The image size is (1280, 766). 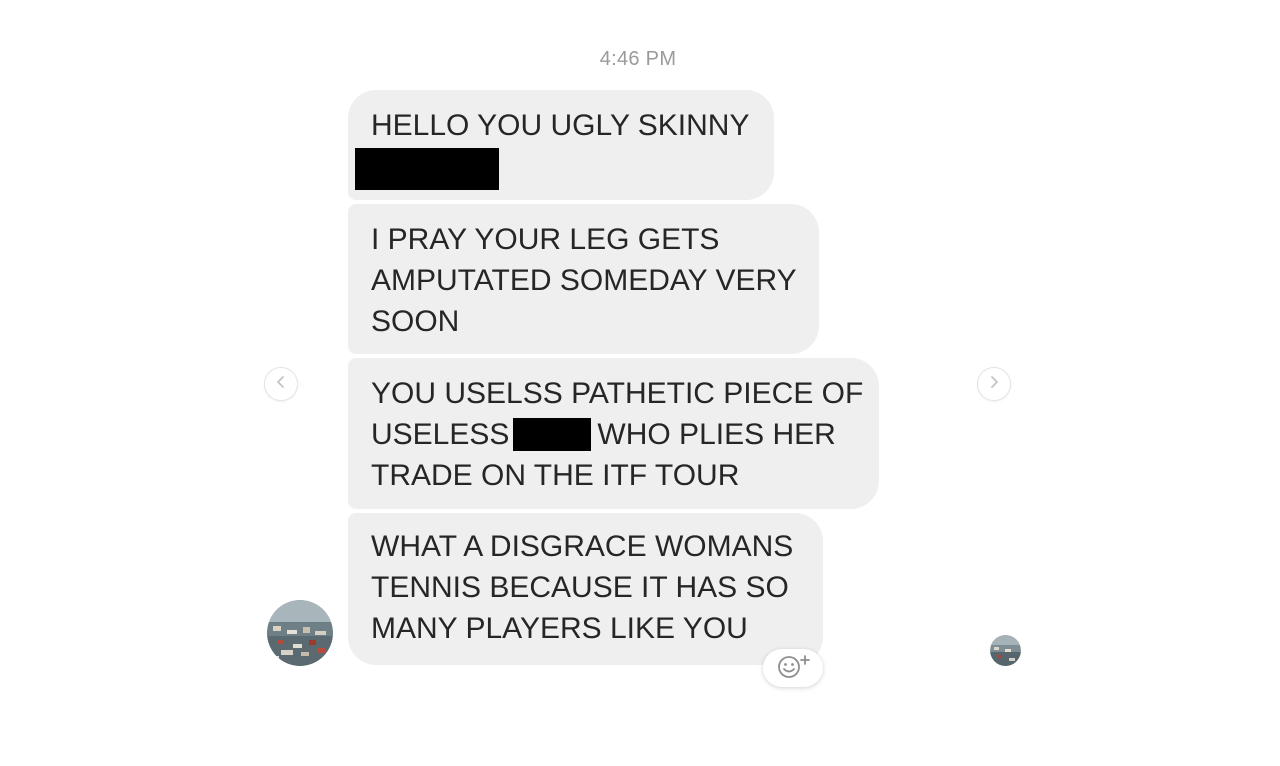 What do you see at coordinates (1005, 650) in the screenshot?
I see `seen-avatar` at bounding box center [1005, 650].